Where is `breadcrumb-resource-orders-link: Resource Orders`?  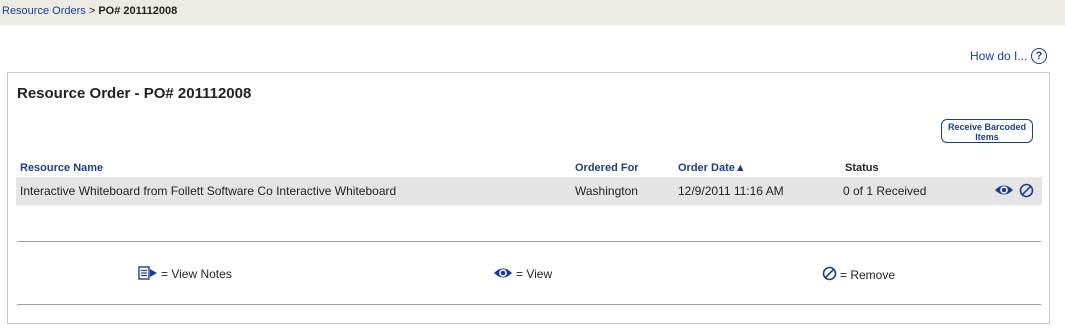 breadcrumb-resource-orders-link: Resource Orders is located at coordinates (44, 11).